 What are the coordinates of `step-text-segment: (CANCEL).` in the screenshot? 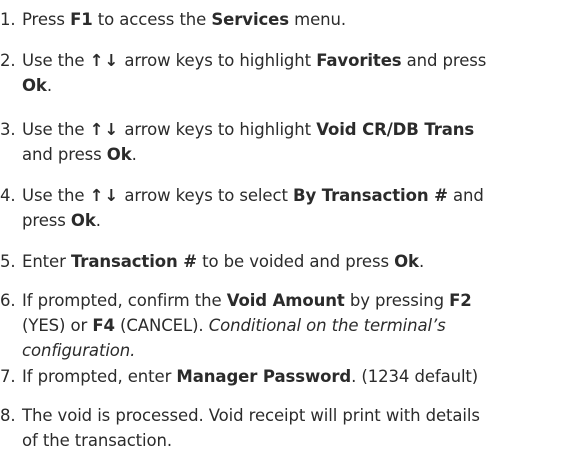 It's located at (161, 325).